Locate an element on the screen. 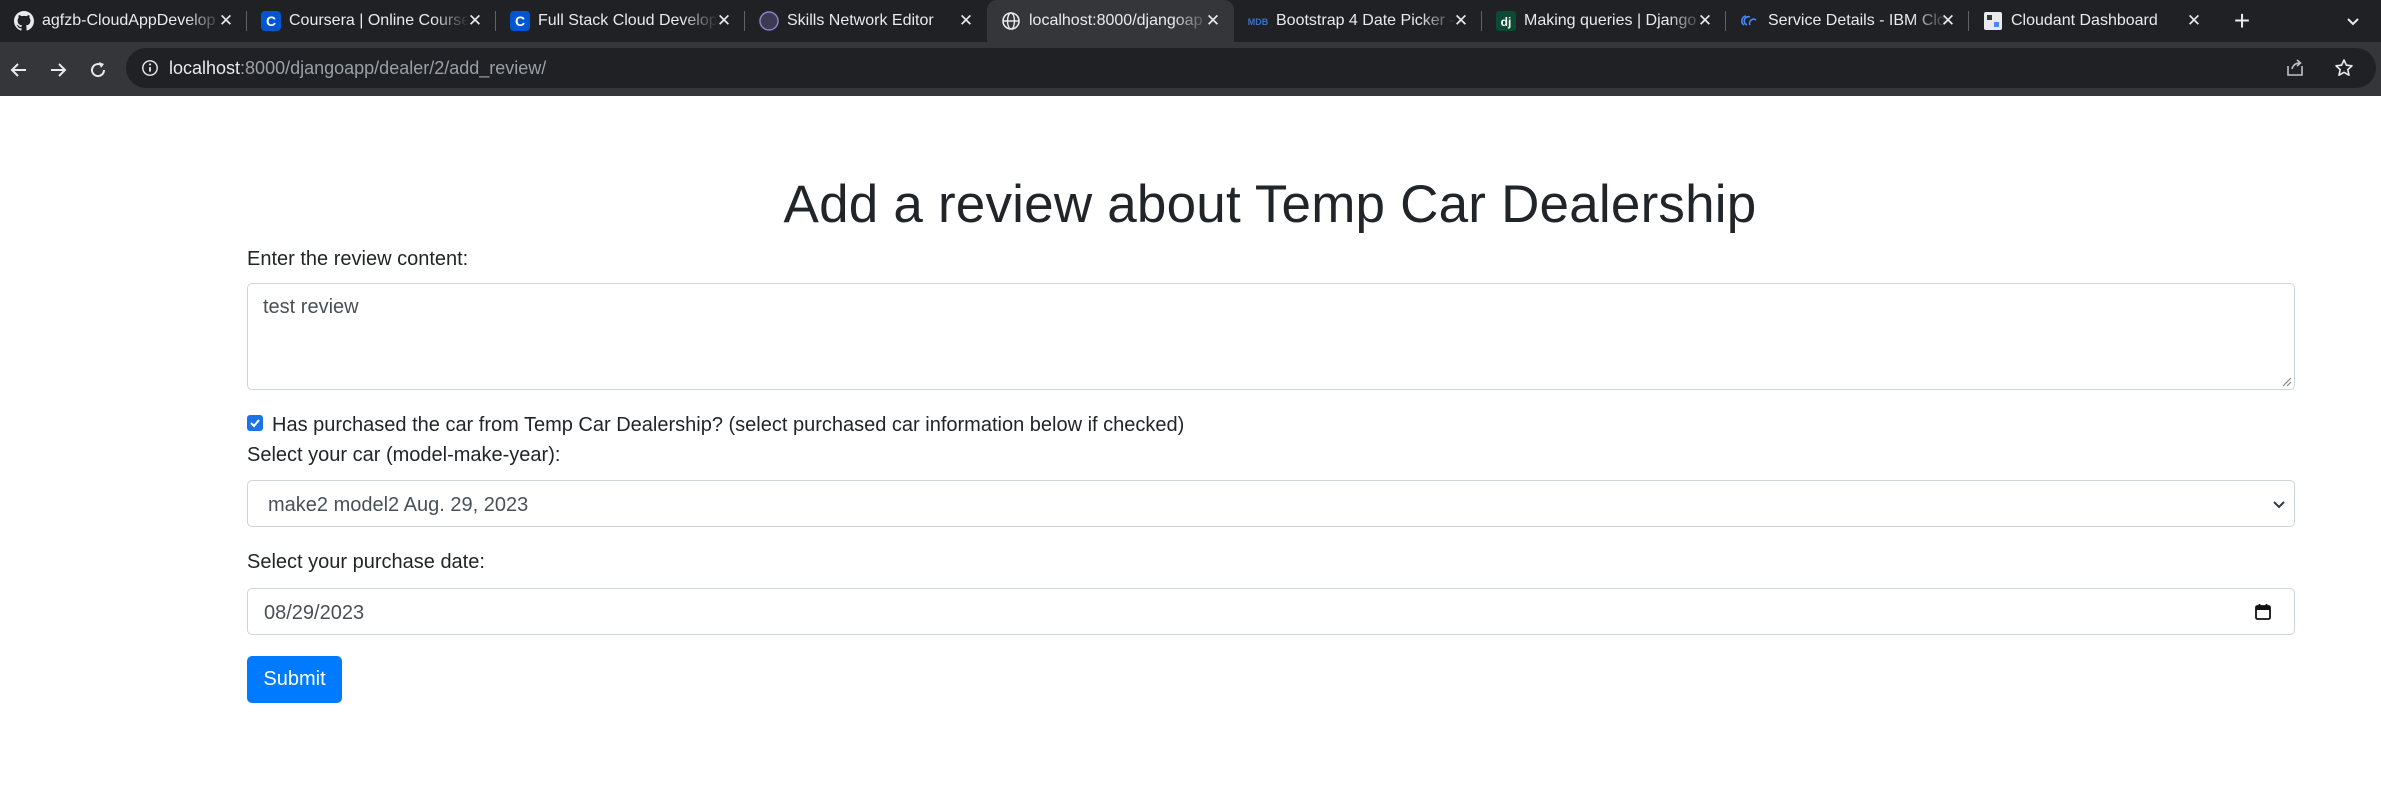  mdb-icon: MDB is located at coordinates (1258, 21).